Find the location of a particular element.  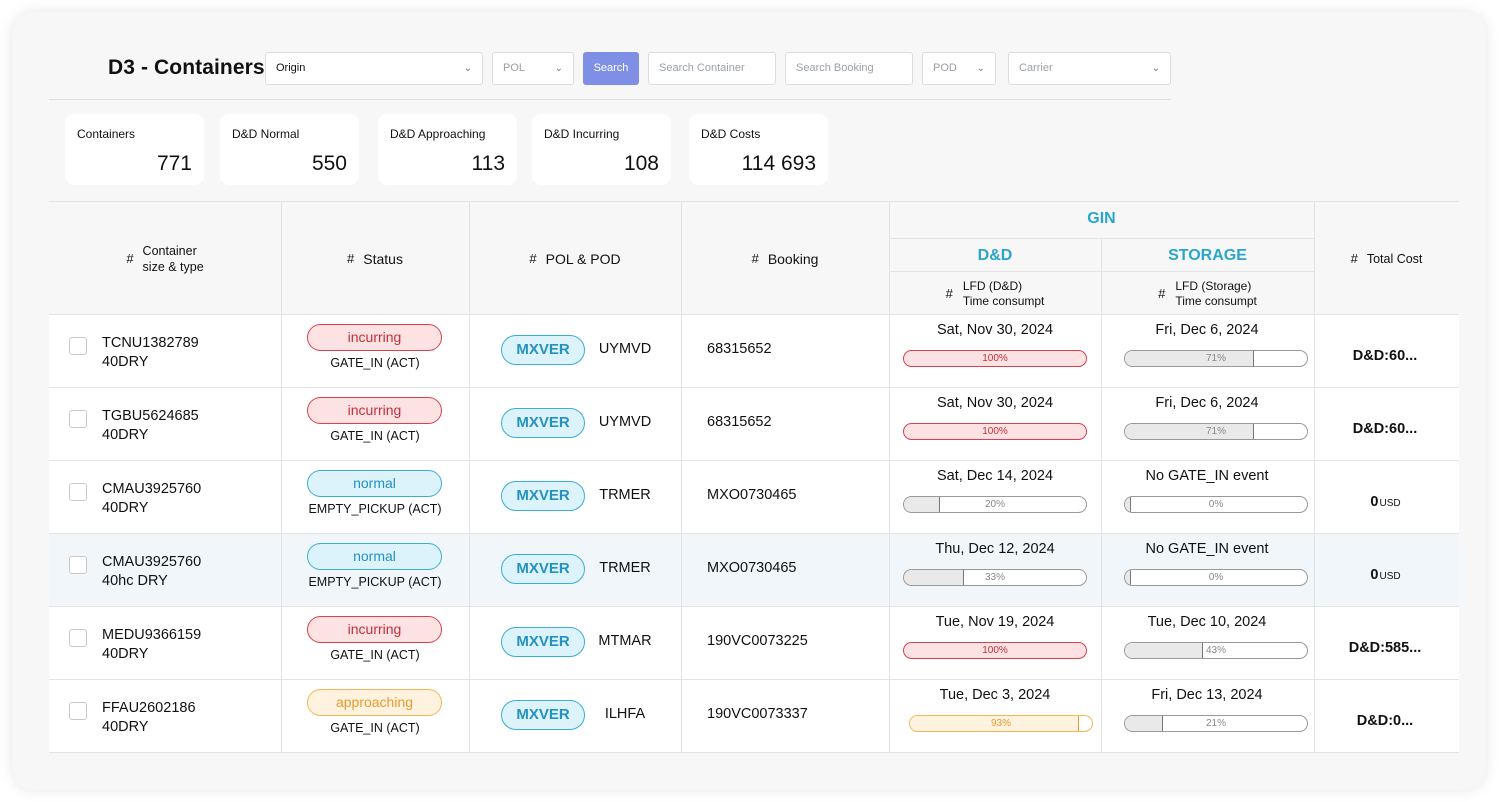

booking-number: 190VC0073225 is located at coordinates (757, 641).